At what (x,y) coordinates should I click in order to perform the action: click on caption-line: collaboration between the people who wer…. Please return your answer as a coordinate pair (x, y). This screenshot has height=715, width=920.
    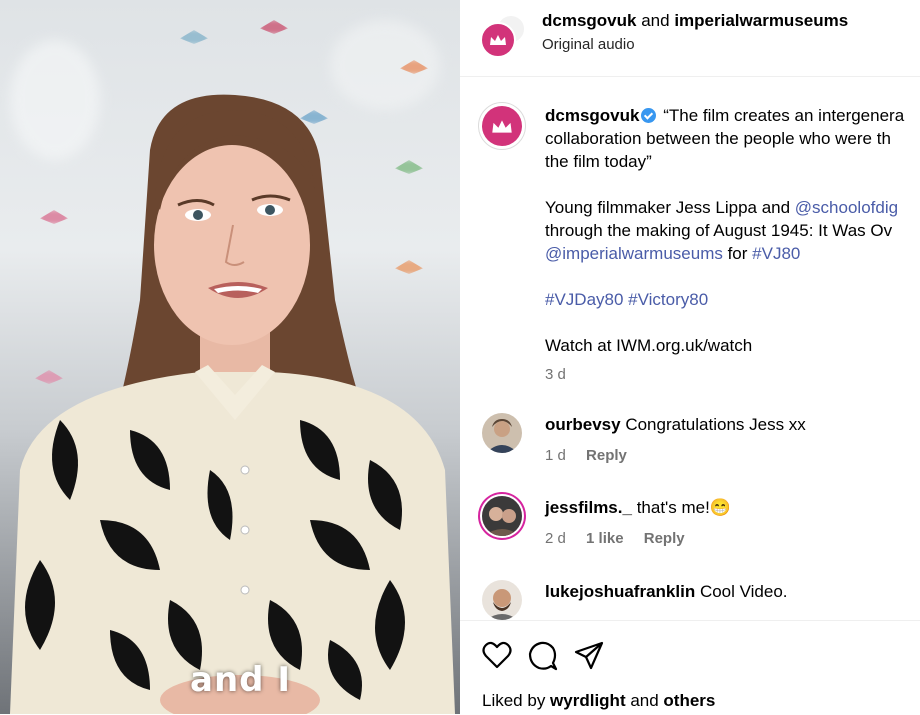
    Looking at the image, I should click on (718, 138).